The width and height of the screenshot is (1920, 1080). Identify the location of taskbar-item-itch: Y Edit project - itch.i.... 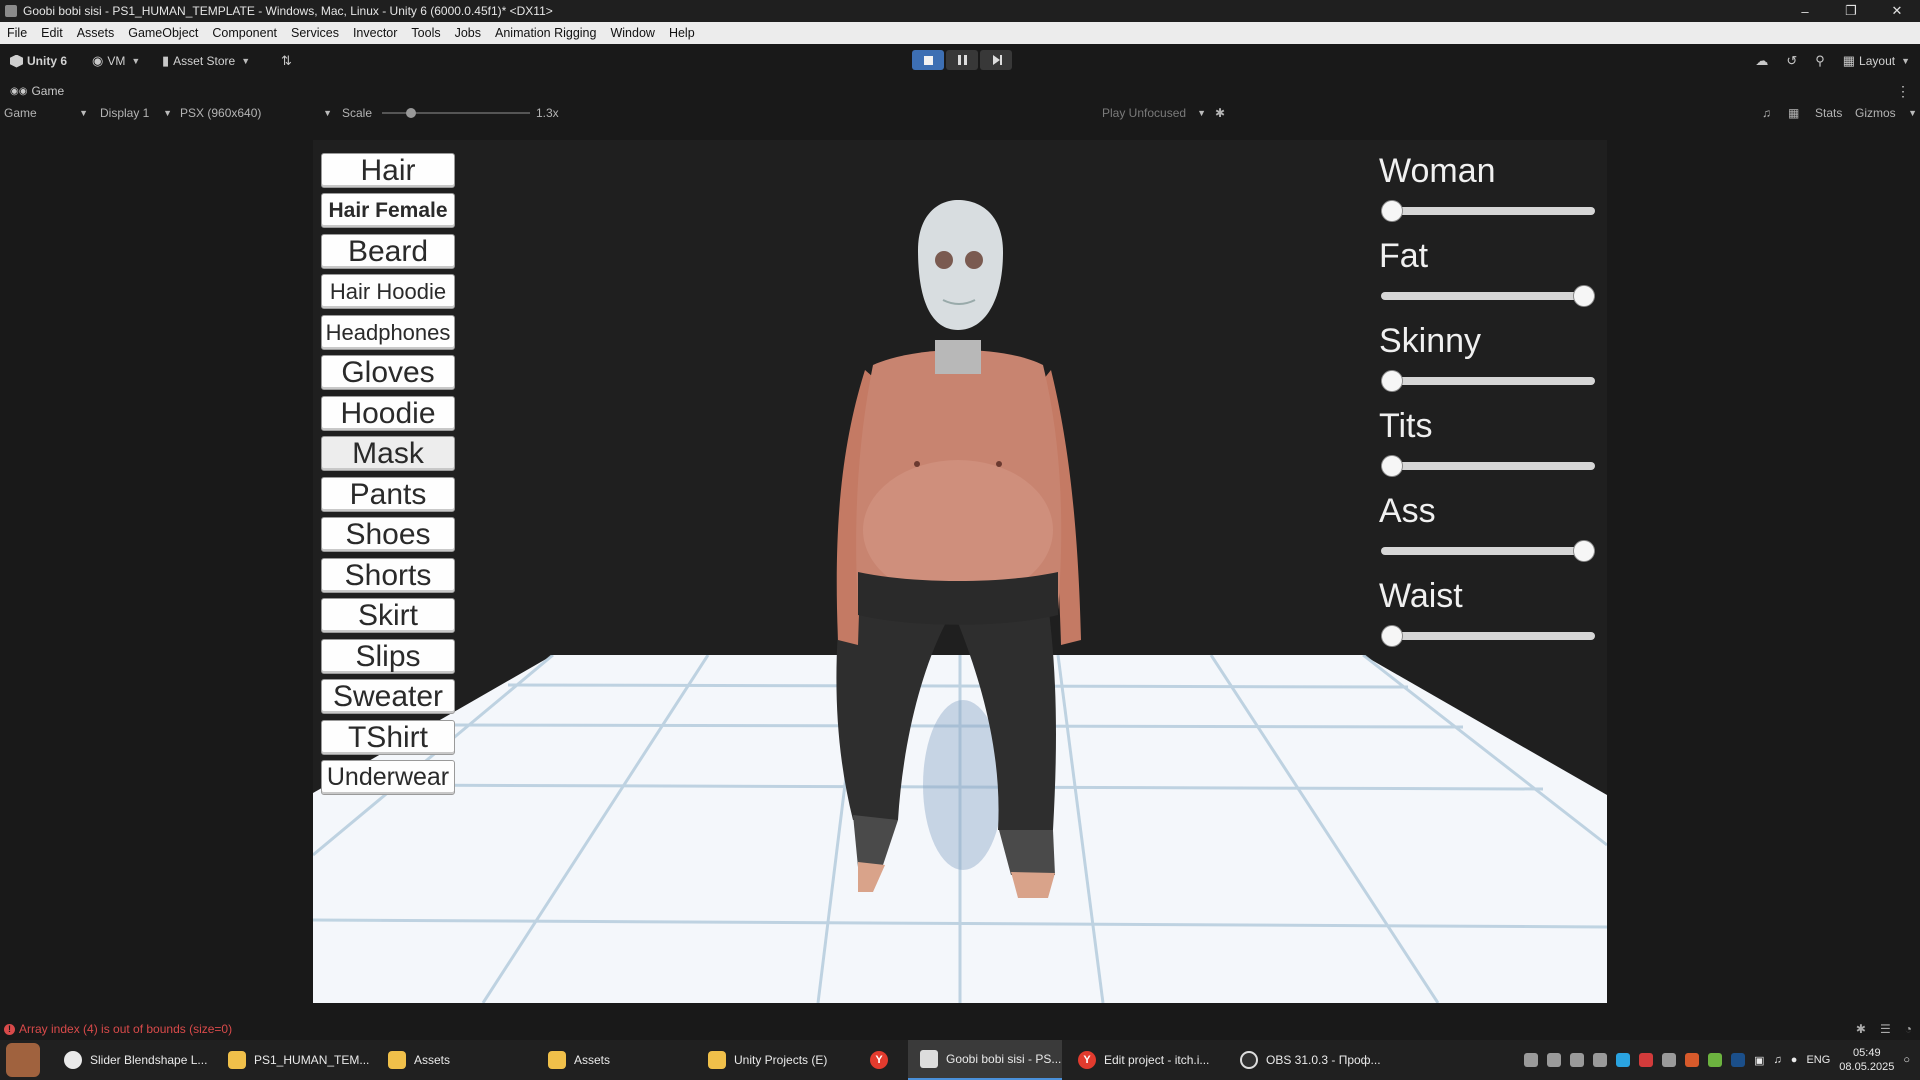
(1143, 1060).